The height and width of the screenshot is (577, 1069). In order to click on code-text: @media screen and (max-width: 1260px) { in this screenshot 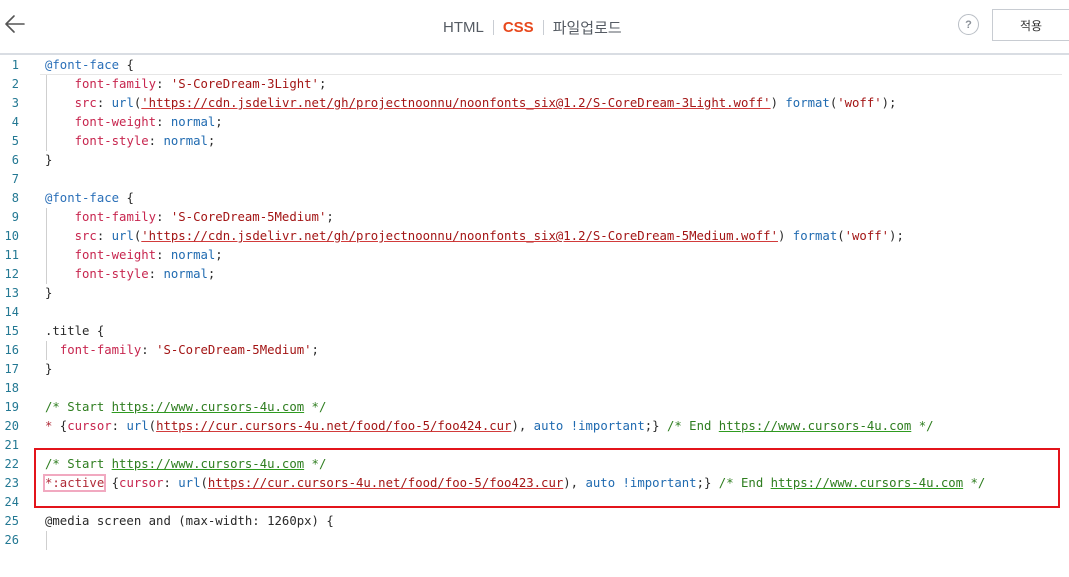, I will do `click(189, 521)`.